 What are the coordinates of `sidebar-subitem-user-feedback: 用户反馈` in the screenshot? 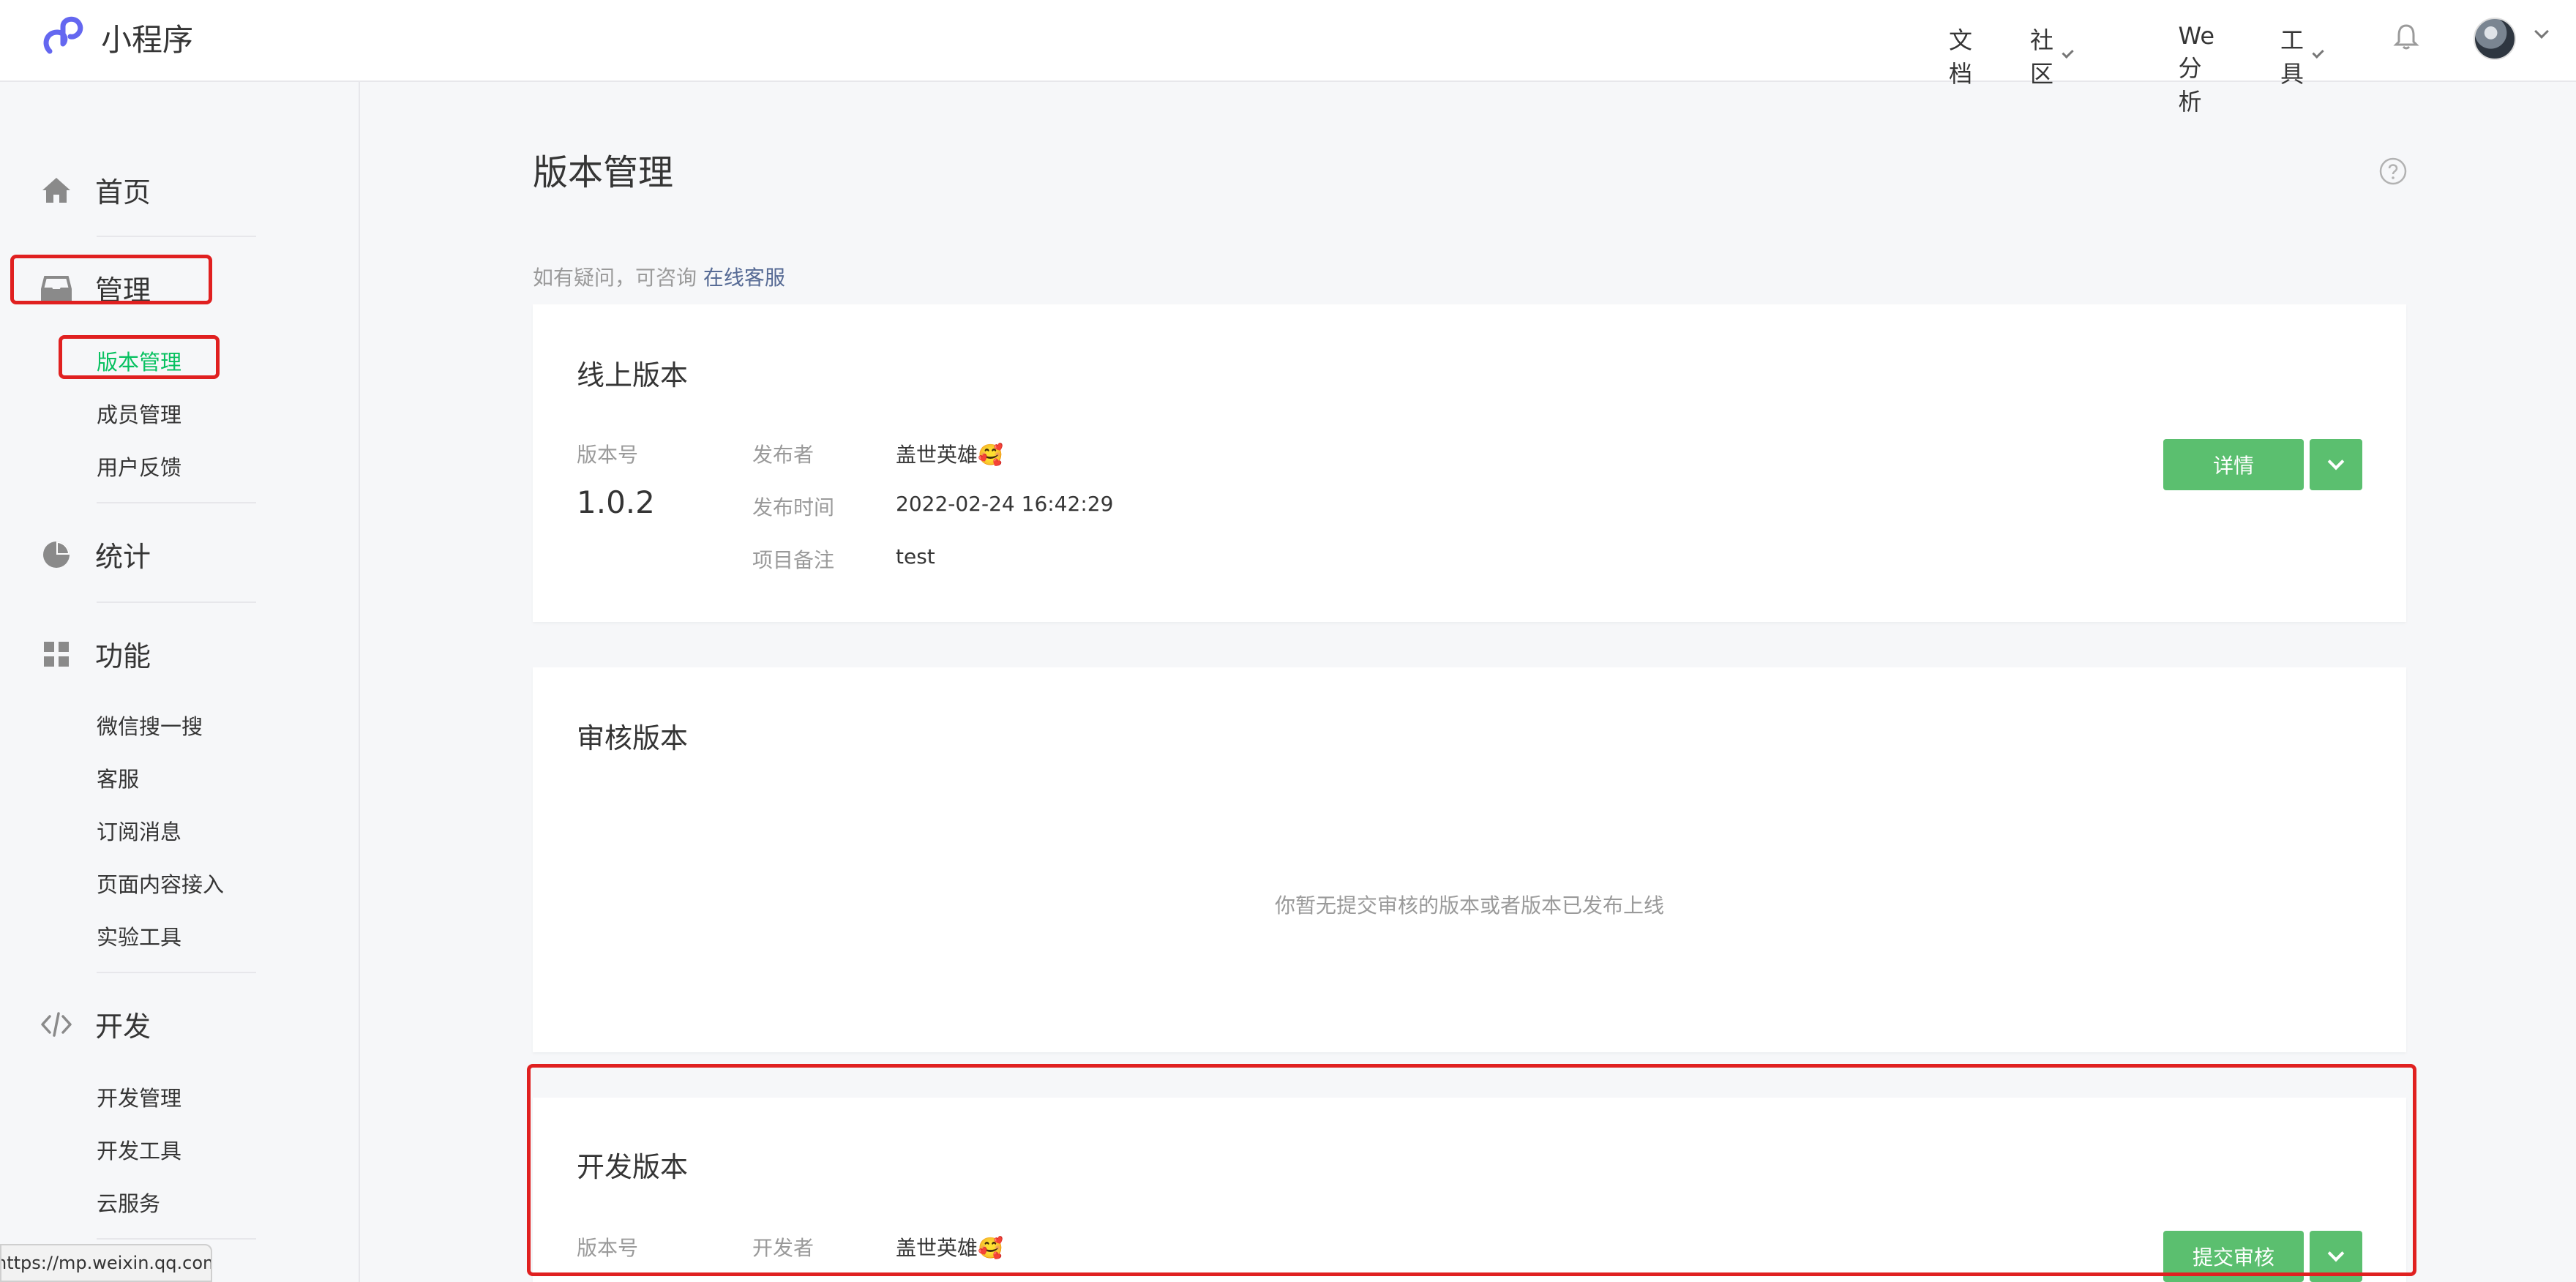 It's located at (139, 466).